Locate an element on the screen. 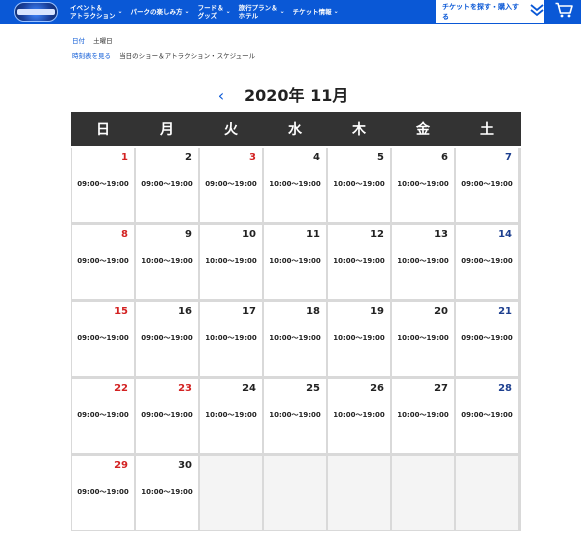 This screenshot has height=552, width=581. weekday-label: 月 is located at coordinates (167, 130).